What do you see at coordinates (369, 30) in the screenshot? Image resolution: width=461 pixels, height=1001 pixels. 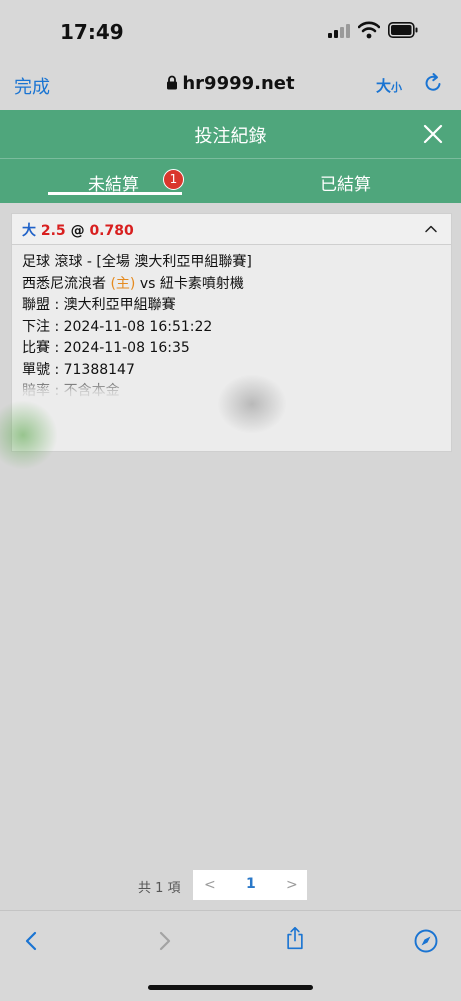 I see `wifi-icon` at bounding box center [369, 30].